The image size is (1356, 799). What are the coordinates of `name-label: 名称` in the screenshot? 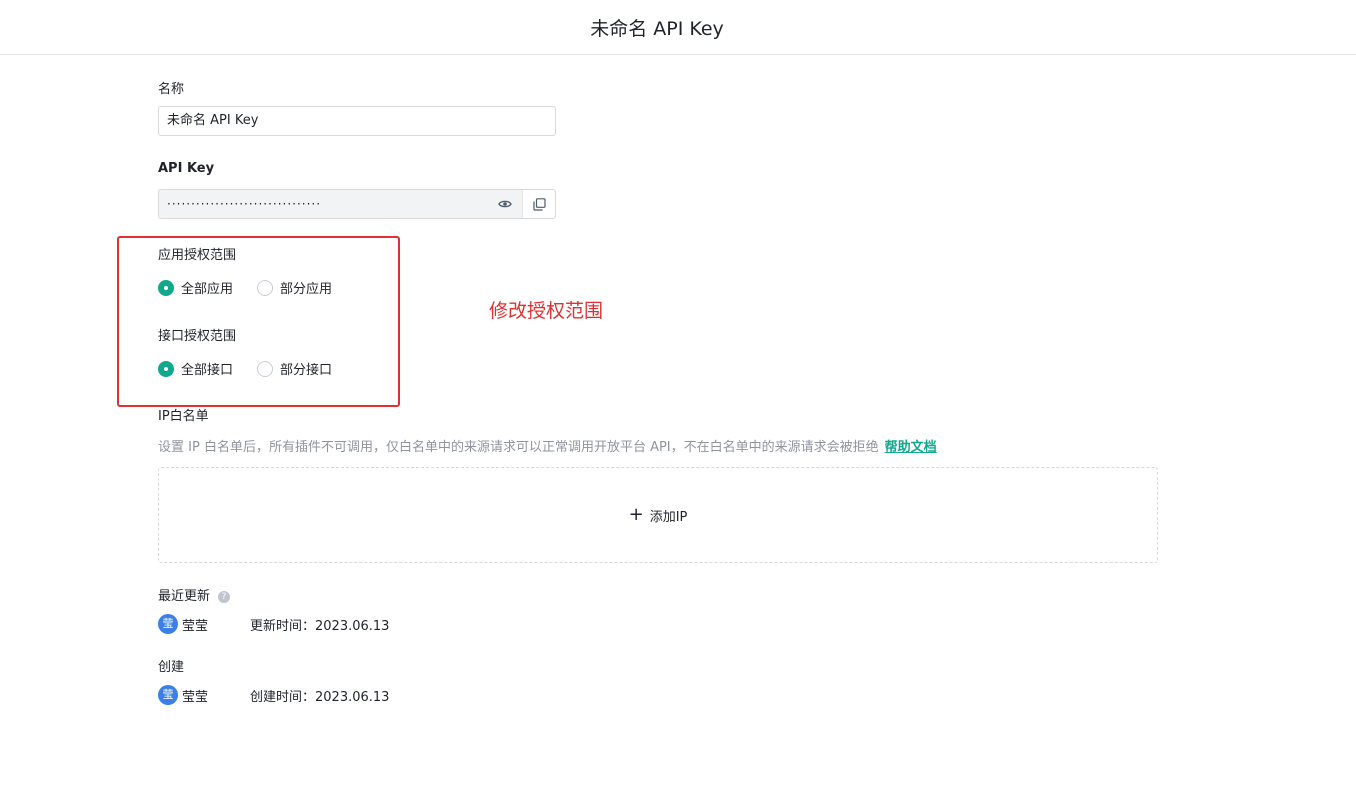 It's located at (171, 89).